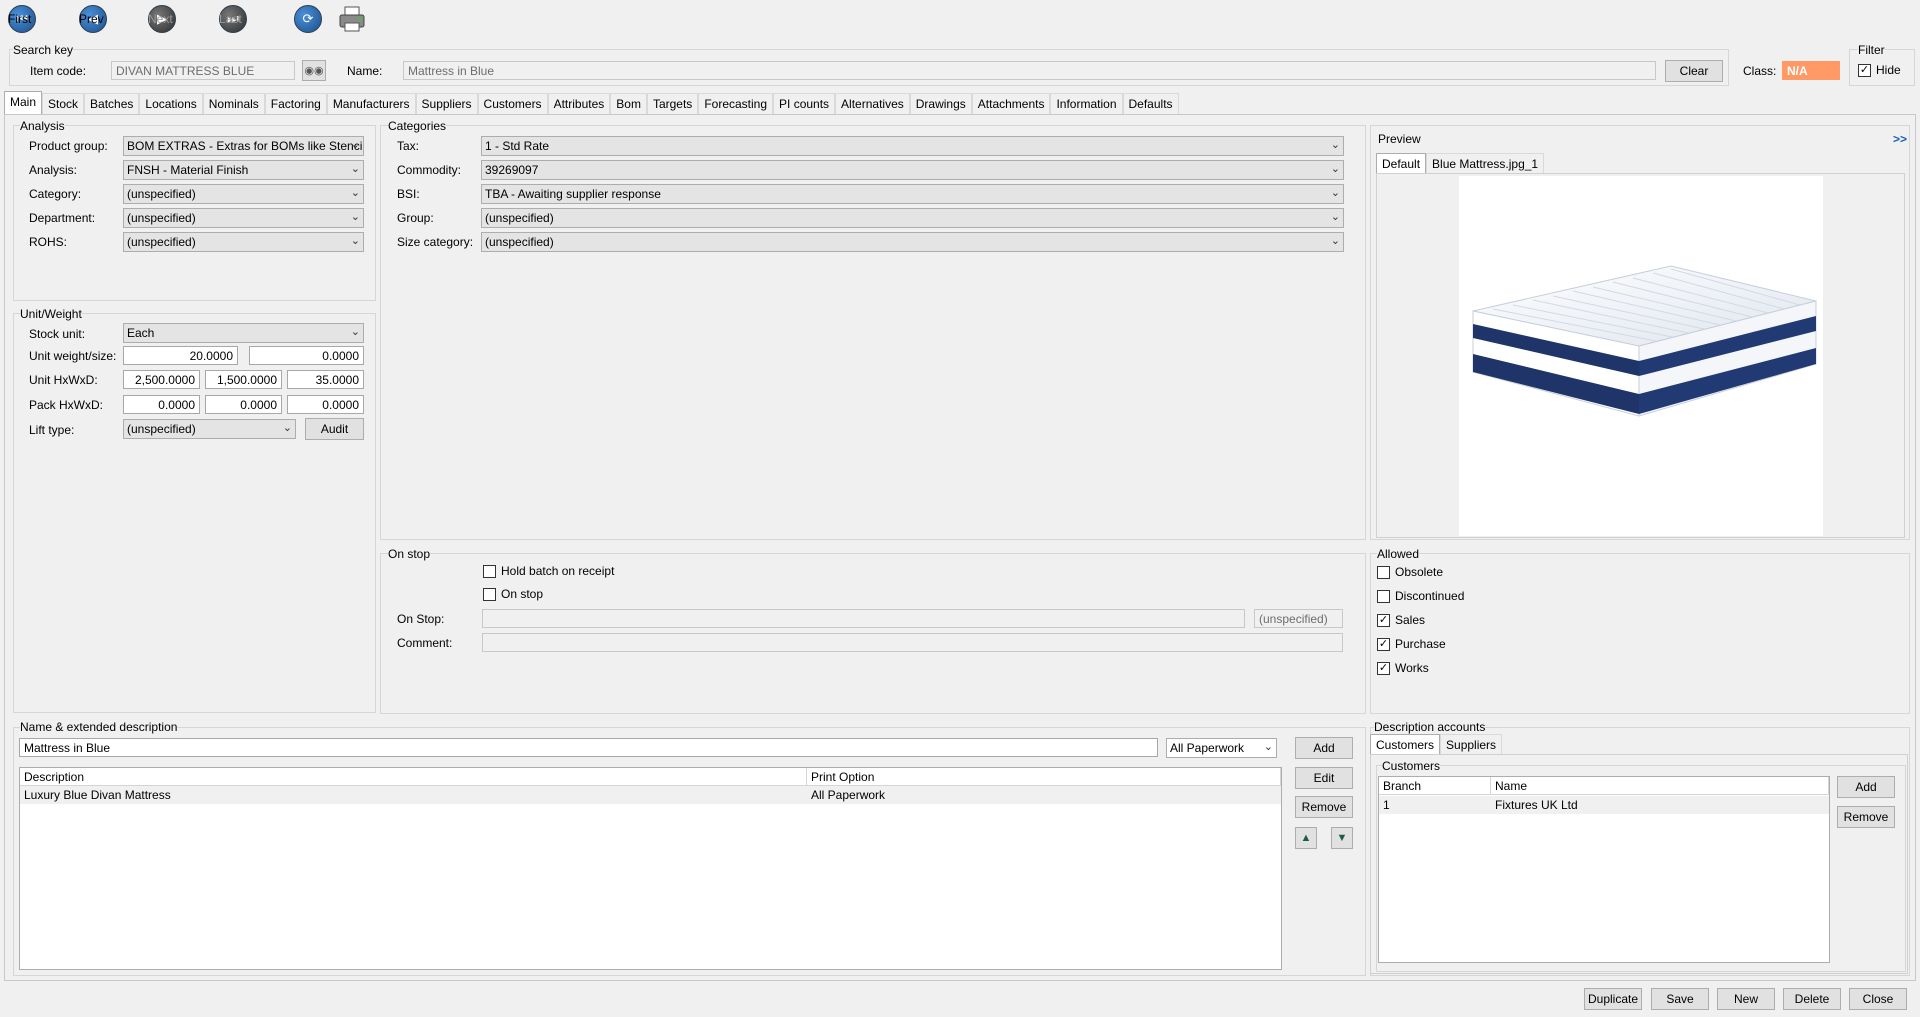  What do you see at coordinates (1306, 838) in the screenshot?
I see `move-up-button: ▲` at bounding box center [1306, 838].